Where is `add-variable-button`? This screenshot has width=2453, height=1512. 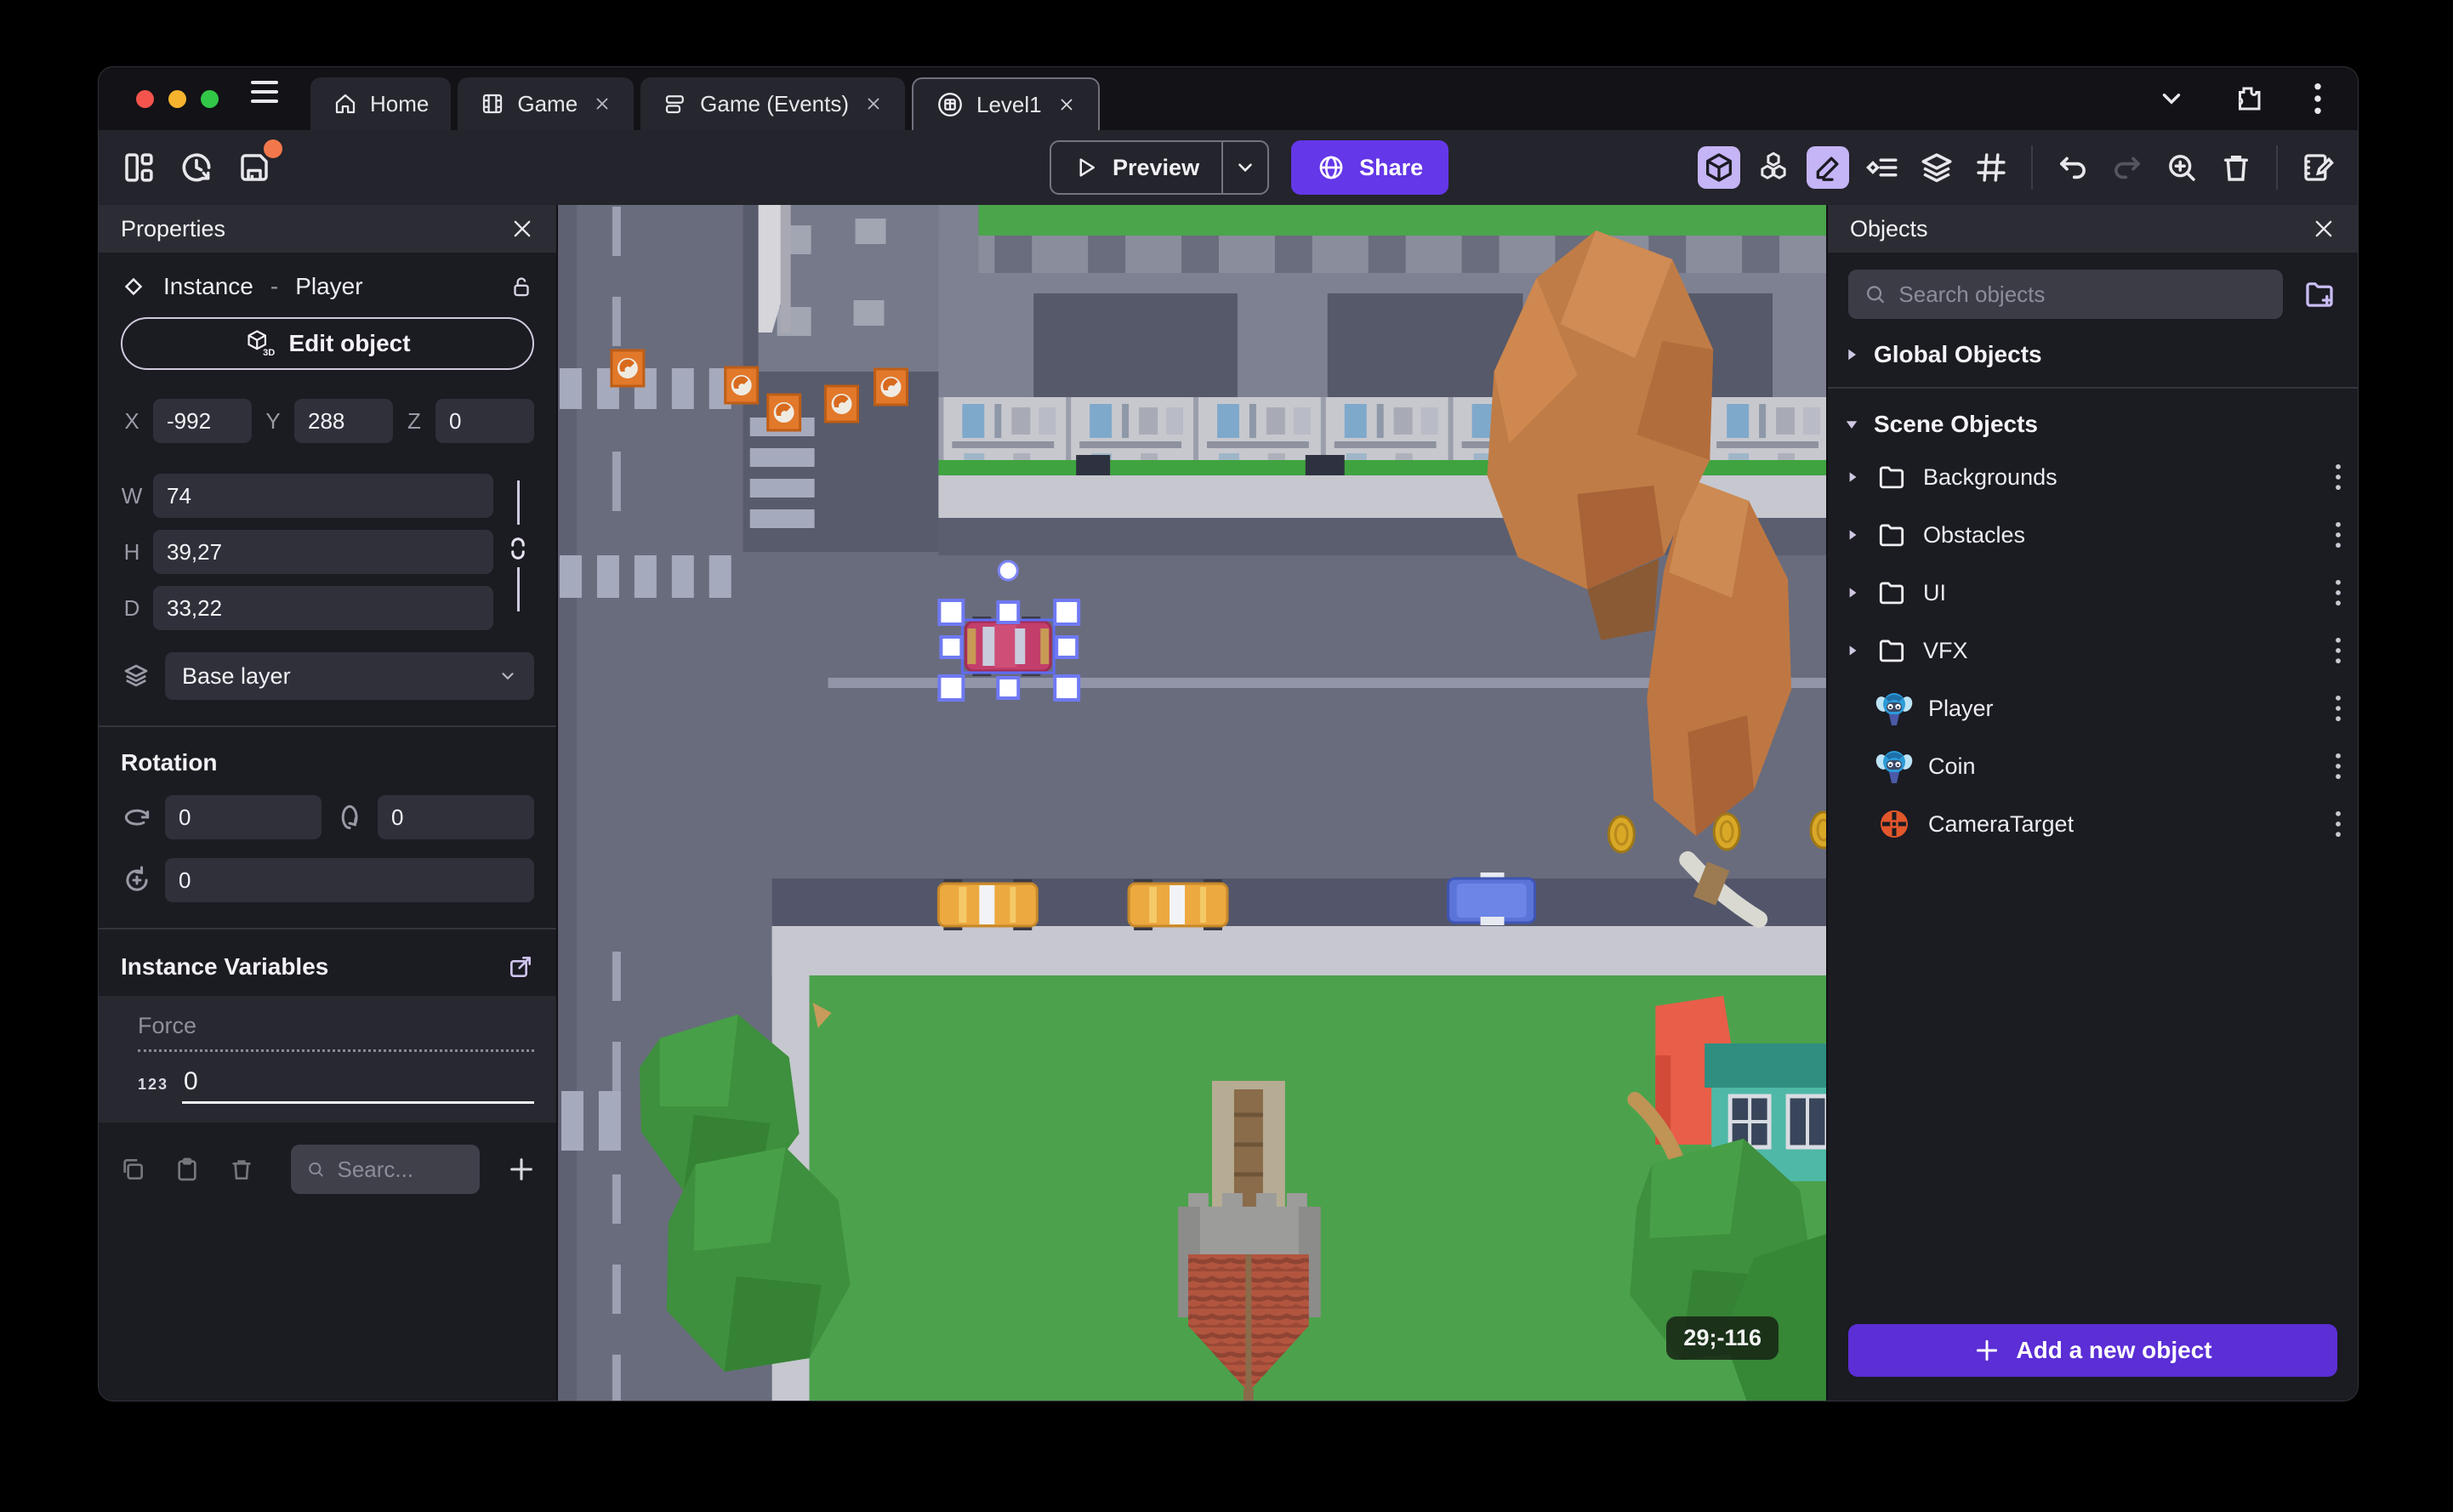 add-variable-button is located at coordinates (521, 1169).